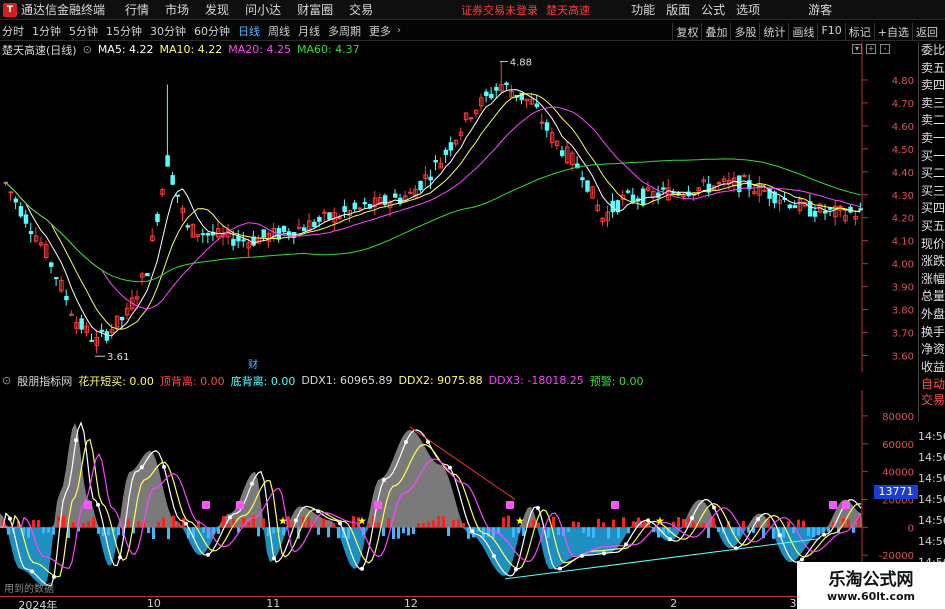 Image resolution: width=945 pixels, height=609 pixels. I want to click on period-15min: 15分钟, so click(124, 31).